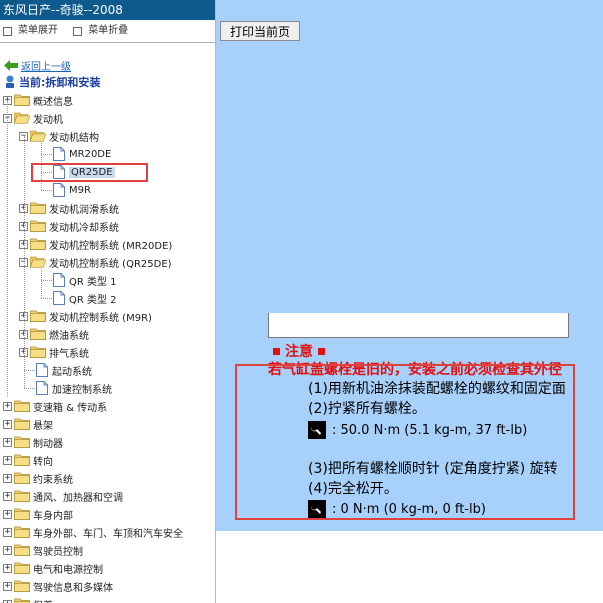  I want to click on tree-folder-item: + 车身内部, so click(38, 514).